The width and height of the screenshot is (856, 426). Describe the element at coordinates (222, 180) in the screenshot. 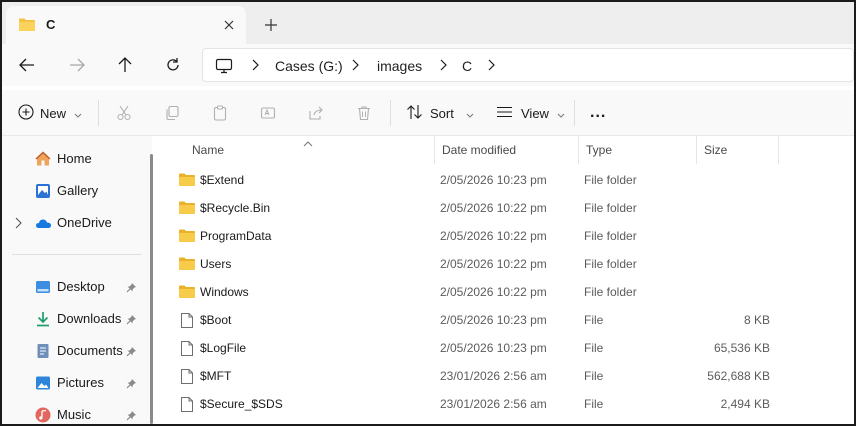

I see `file-name: $Extend` at that location.